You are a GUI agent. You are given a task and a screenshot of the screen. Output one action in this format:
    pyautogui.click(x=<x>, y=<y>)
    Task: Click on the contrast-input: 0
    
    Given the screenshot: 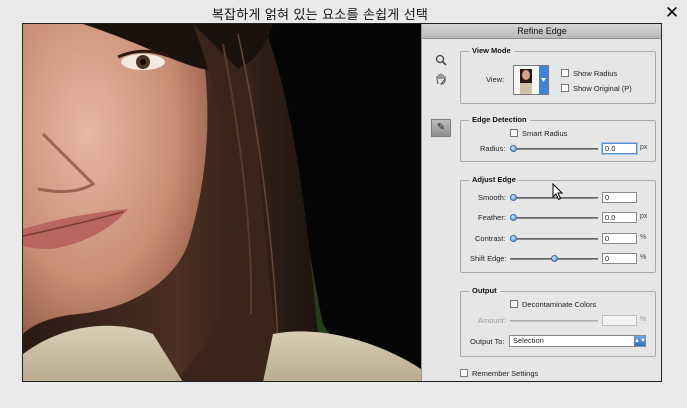 What is the action you would take?
    pyautogui.click(x=619, y=238)
    